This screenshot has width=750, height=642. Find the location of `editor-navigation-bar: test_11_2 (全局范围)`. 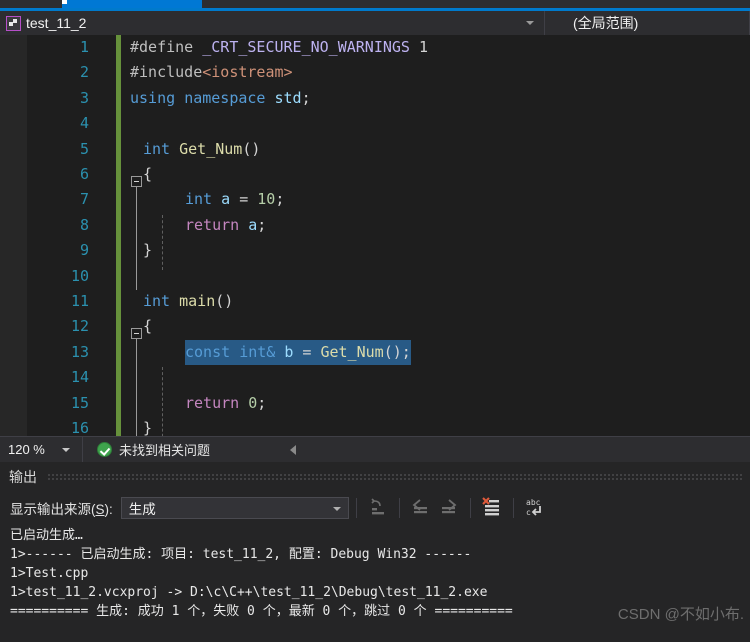

editor-navigation-bar: test_11_2 (全局范围) is located at coordinates (375, 23).